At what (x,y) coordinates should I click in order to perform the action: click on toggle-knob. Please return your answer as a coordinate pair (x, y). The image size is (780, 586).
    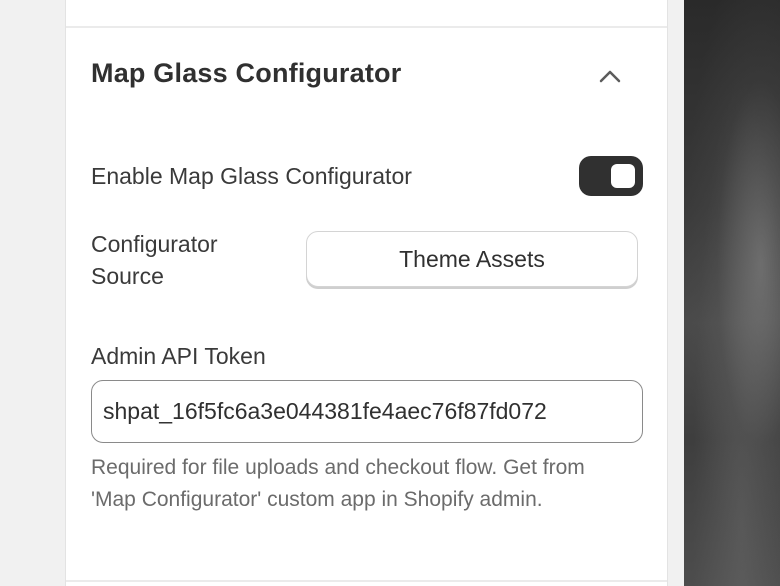
    Looking at the image, I should click on (623, 176).